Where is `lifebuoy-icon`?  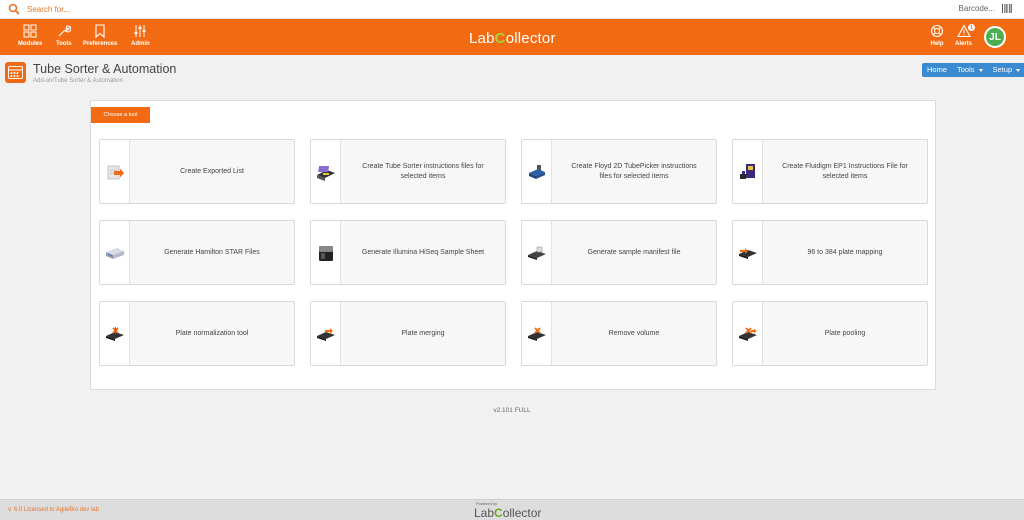
lifebuoy-icon is located at coordinates (937, 31).